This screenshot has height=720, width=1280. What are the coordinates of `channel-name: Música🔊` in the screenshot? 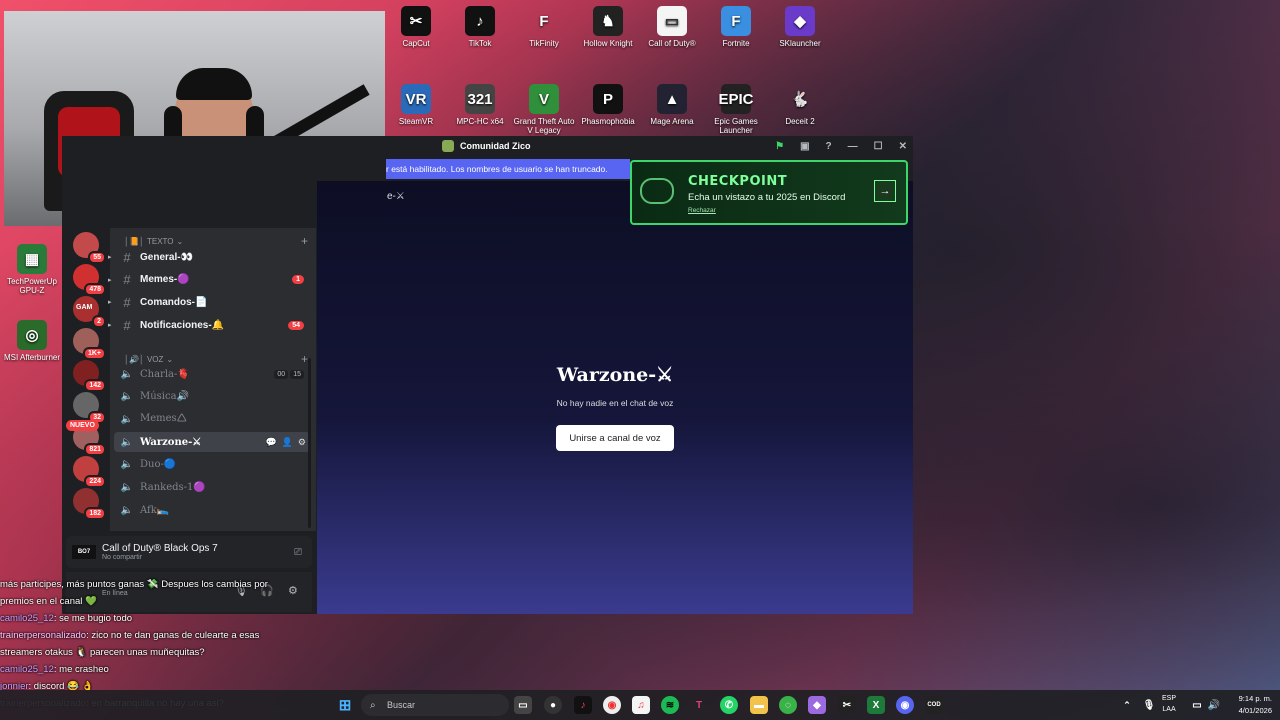 It's located at (165, 397).